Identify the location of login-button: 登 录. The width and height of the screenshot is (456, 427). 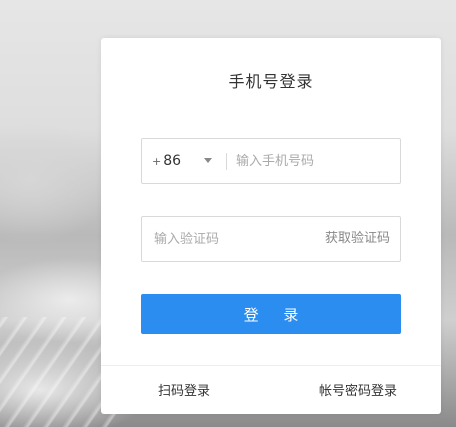
(271, 314).